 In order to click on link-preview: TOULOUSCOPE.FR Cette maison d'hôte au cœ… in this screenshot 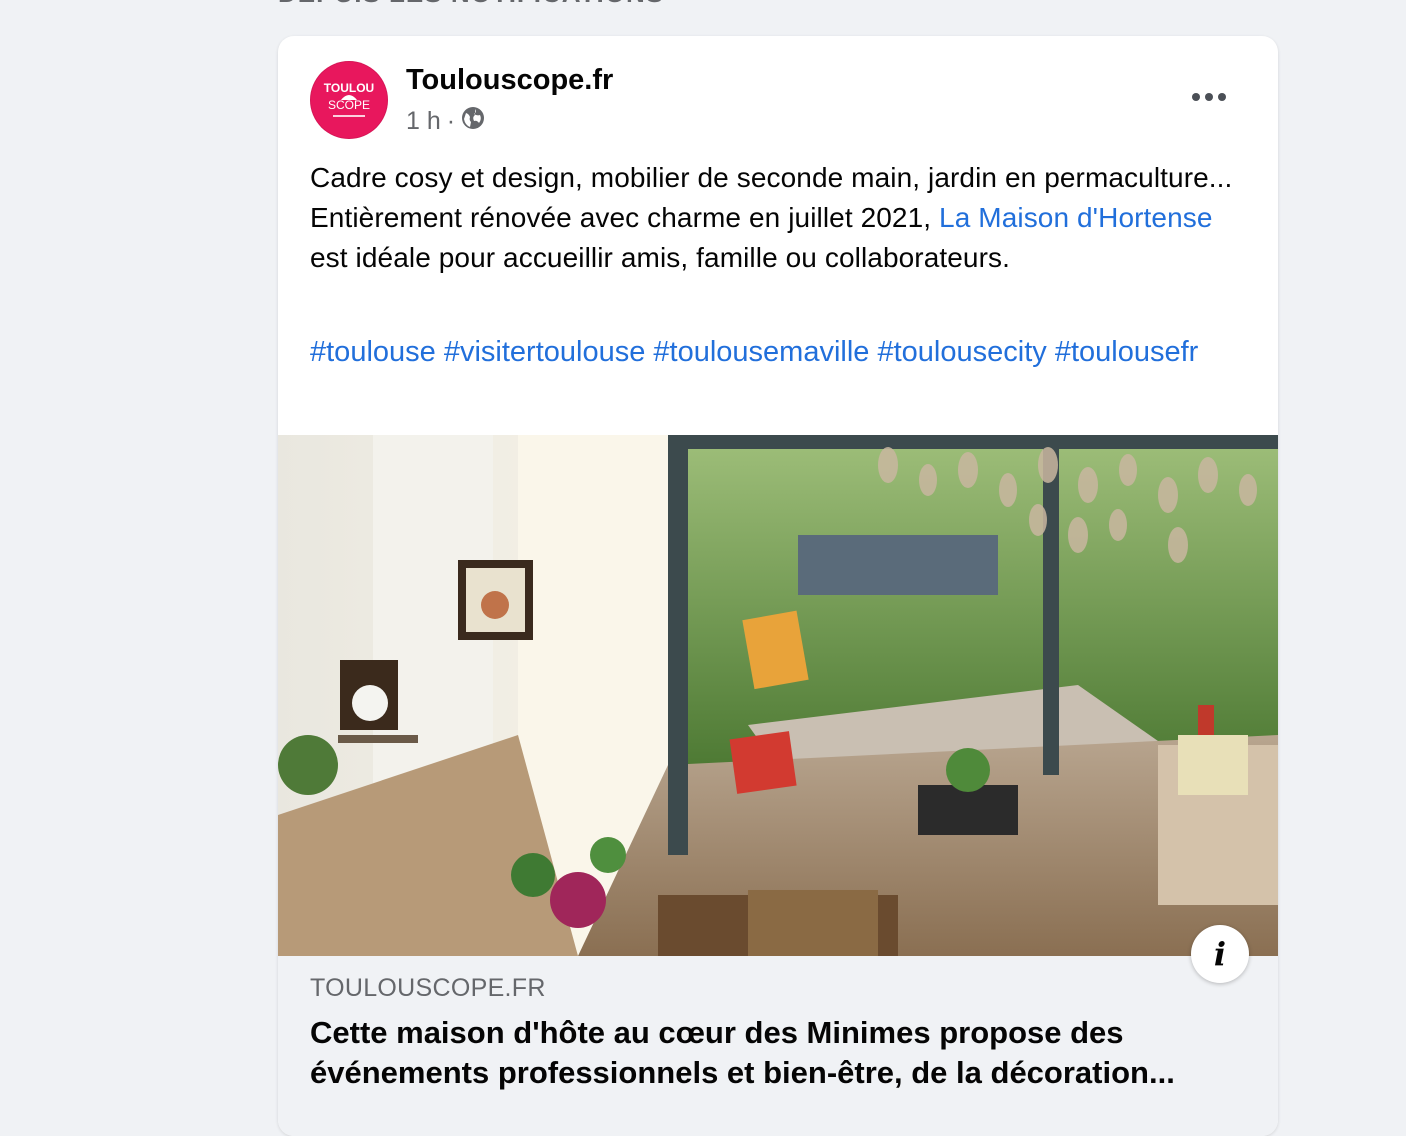, I will do `click(778, 1046)`.